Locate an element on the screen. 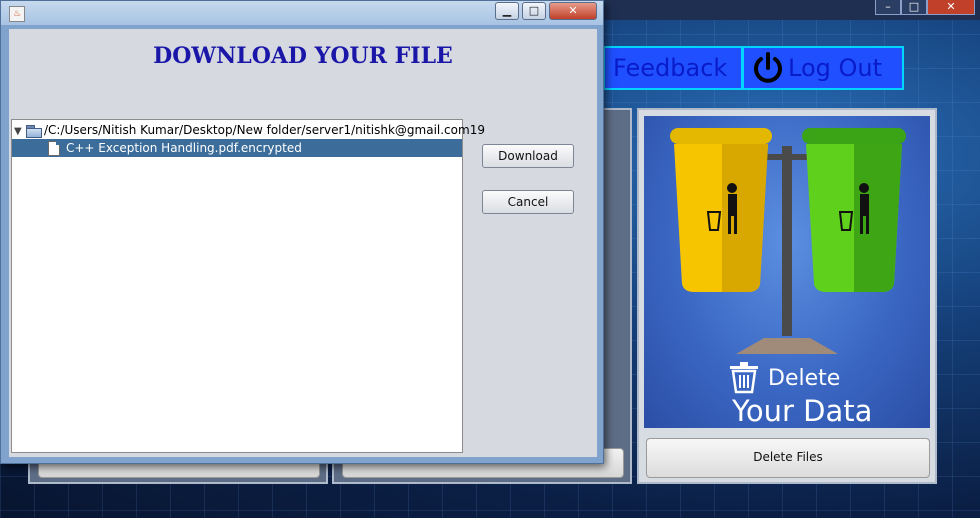 Image resolution: width=980 pixels, height=518 pixels. tree-file-node: C++ Exception Handling.pdf.encrypted is located at coordinates (237, 148).